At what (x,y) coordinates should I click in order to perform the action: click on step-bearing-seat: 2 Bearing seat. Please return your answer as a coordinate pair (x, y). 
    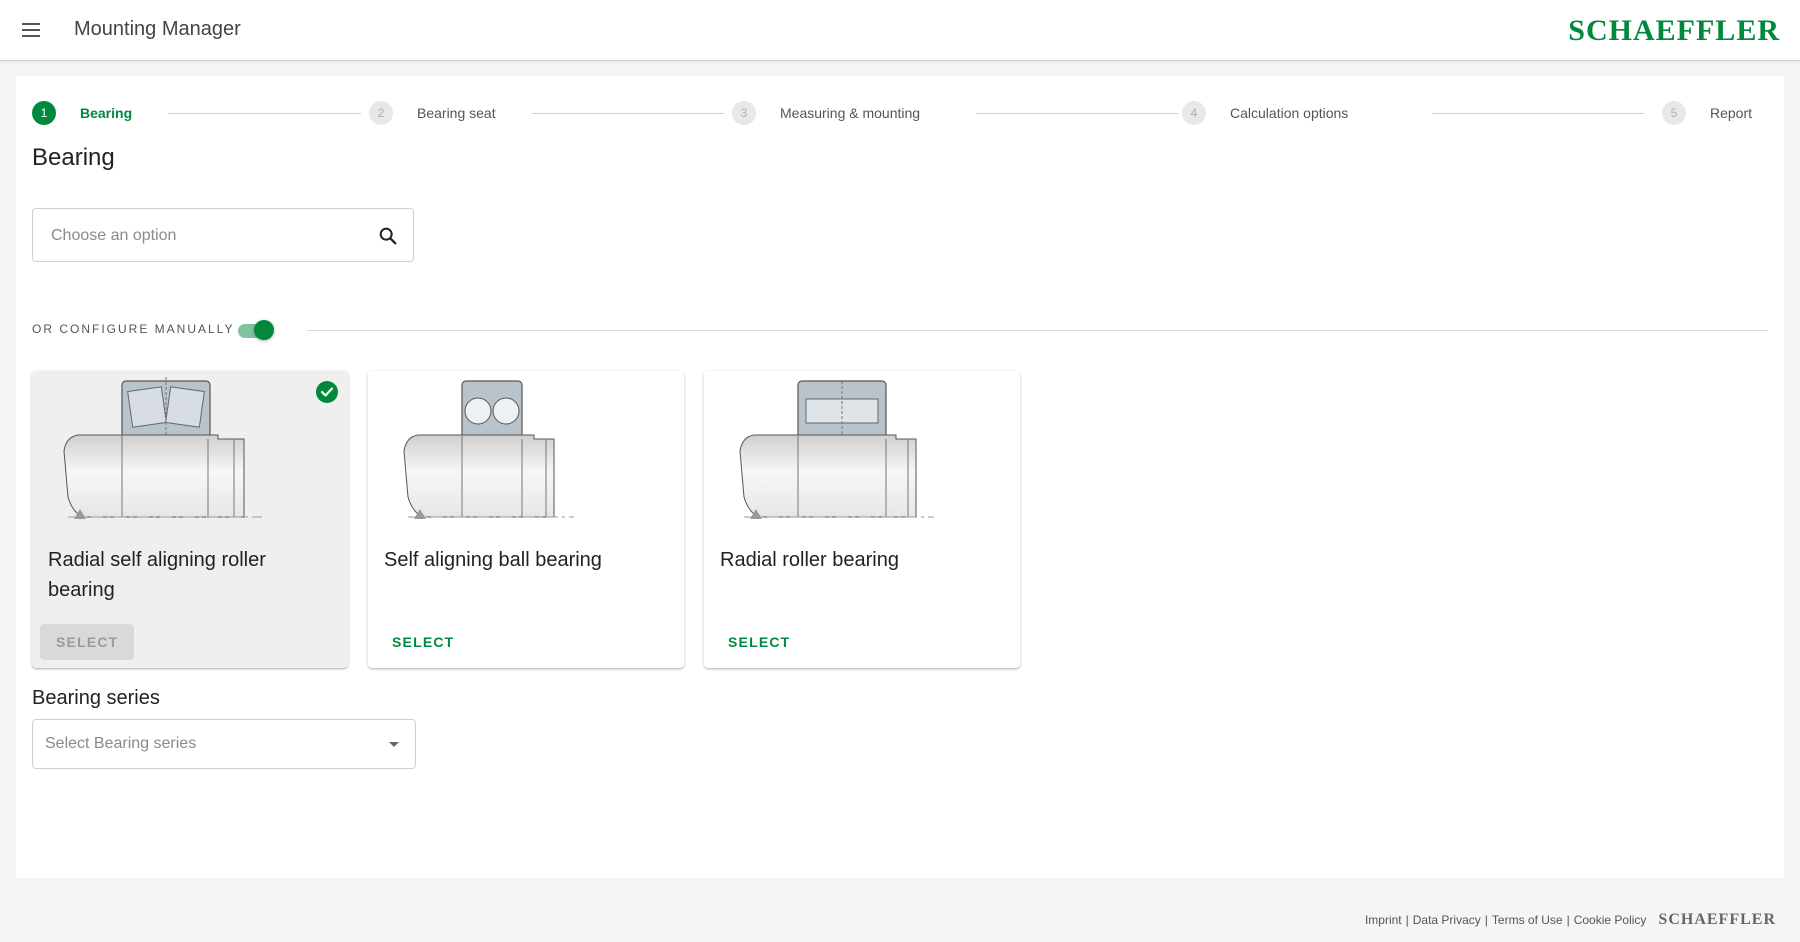
    Looking at the image, I should click on (432, 113).